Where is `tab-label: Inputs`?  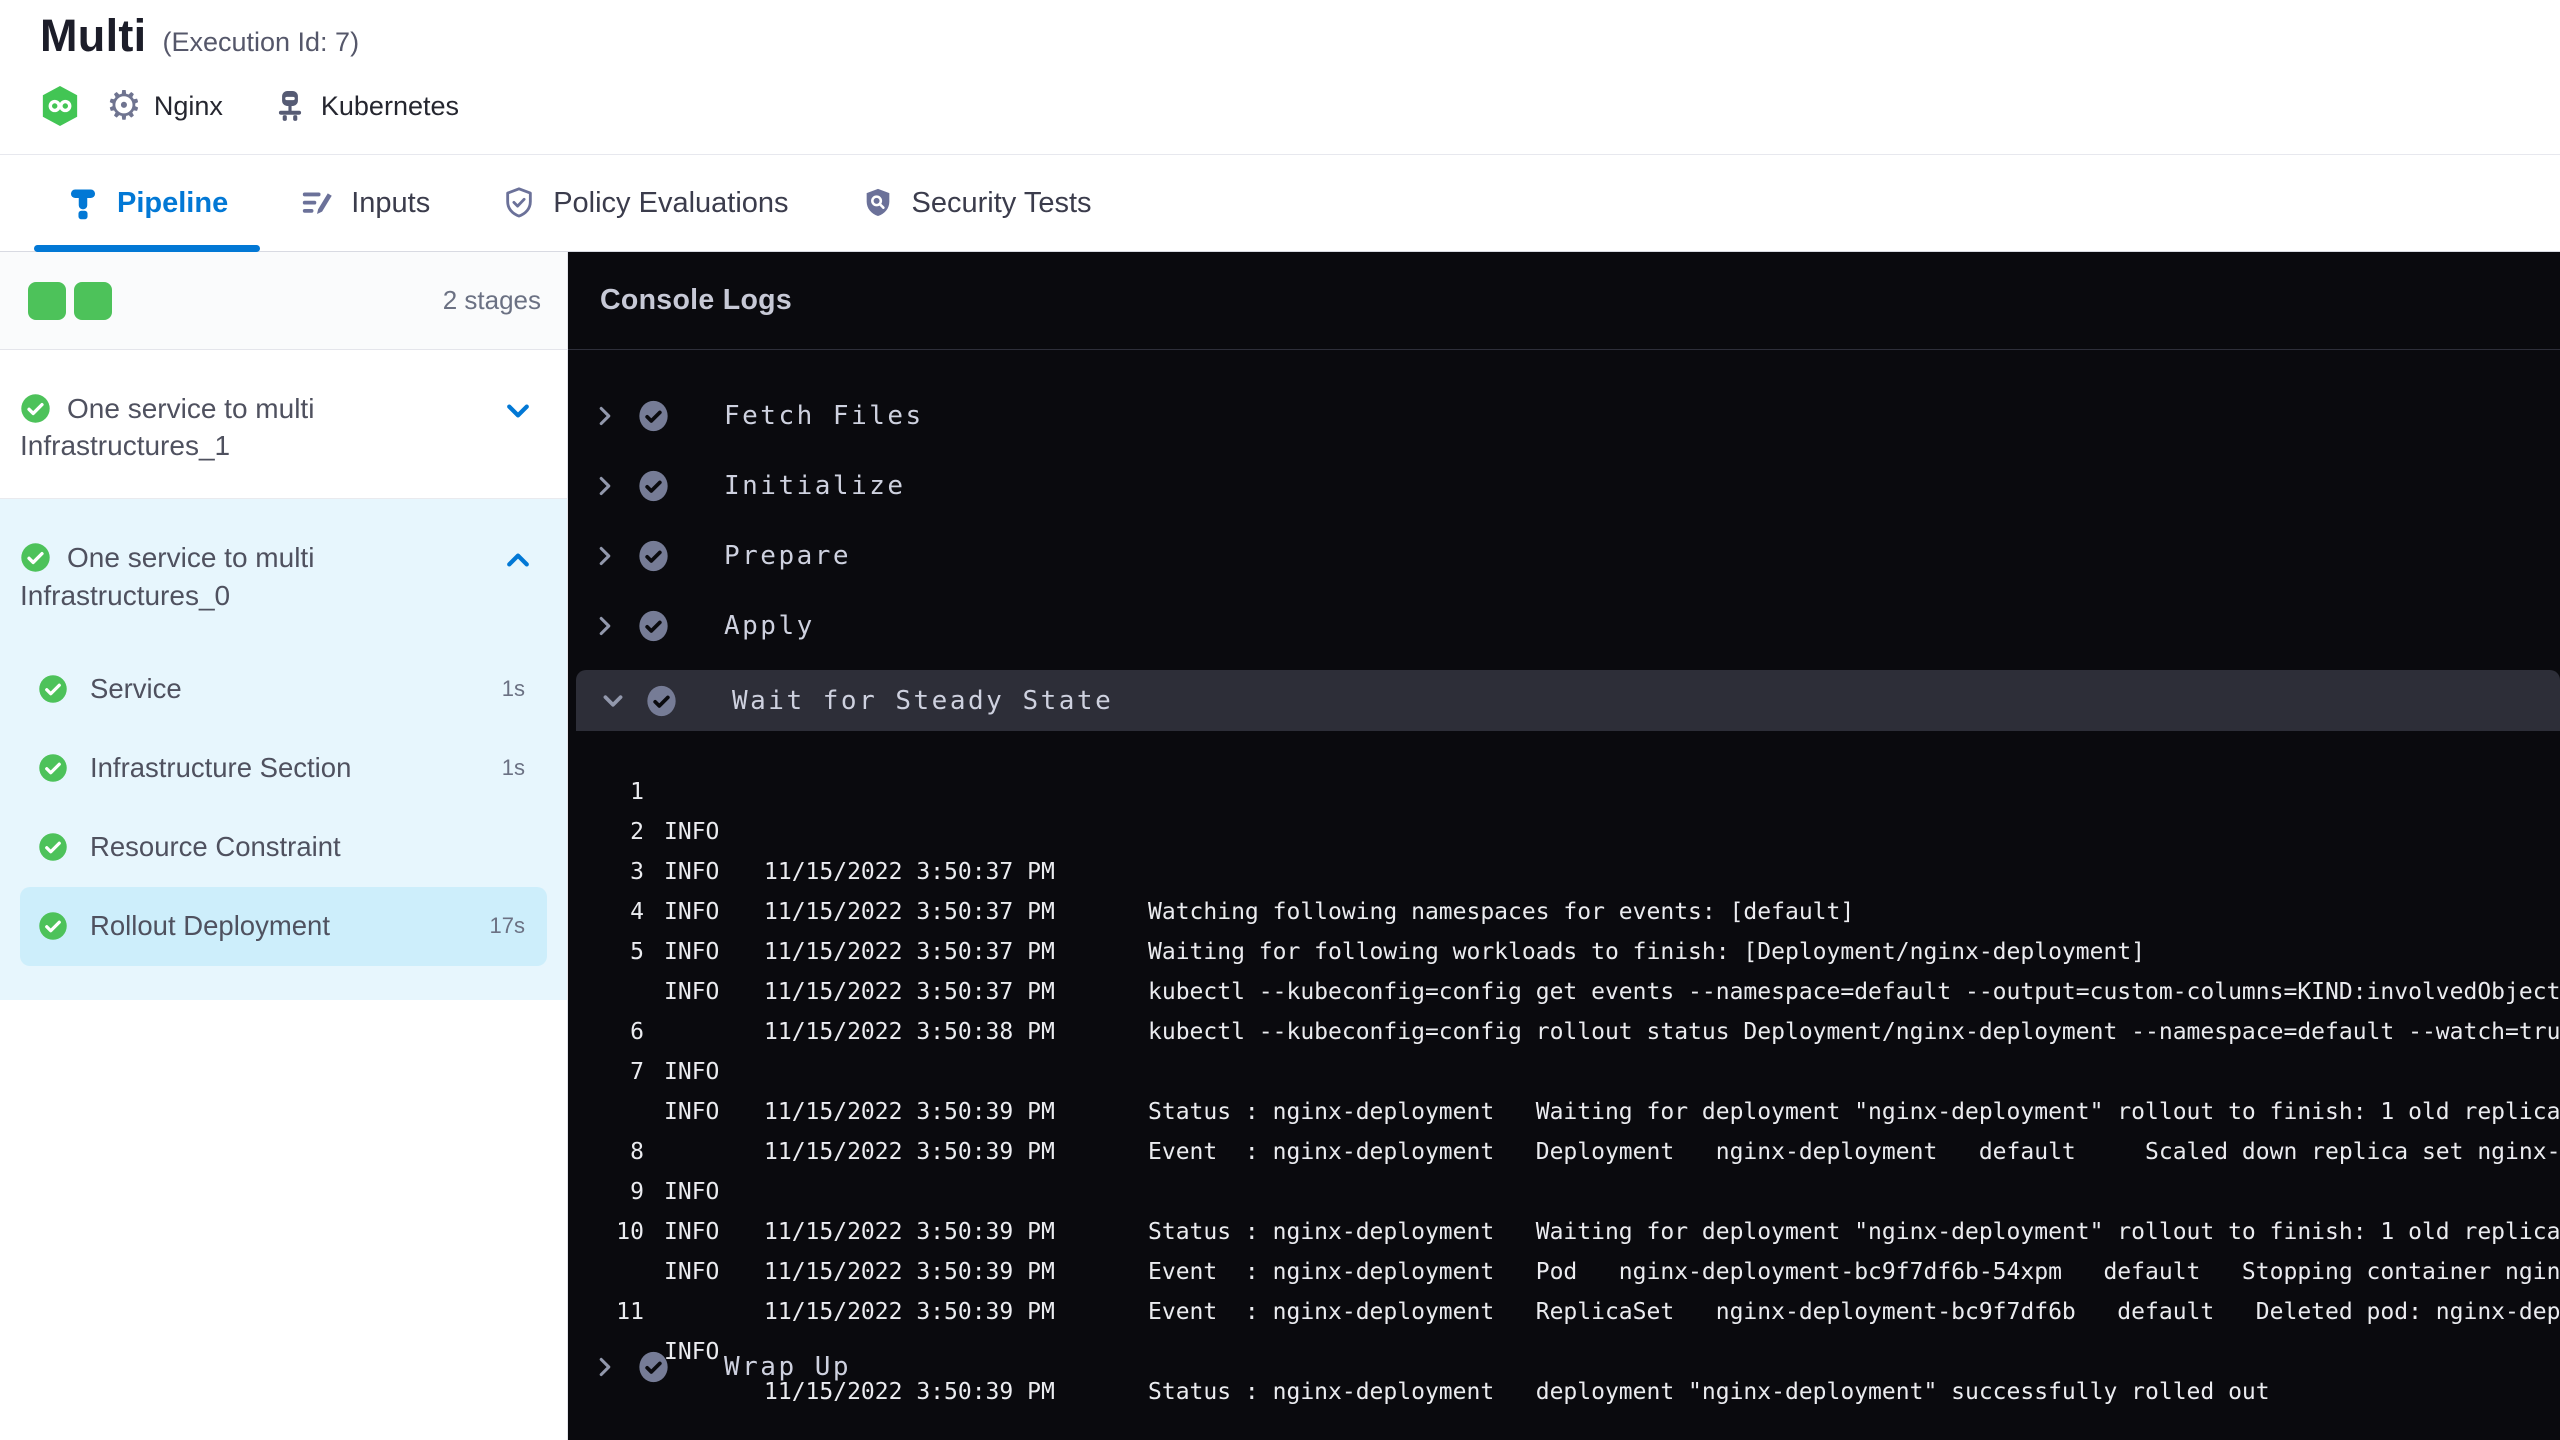
tab-label: Inputs is located at coordinates (391, 202).